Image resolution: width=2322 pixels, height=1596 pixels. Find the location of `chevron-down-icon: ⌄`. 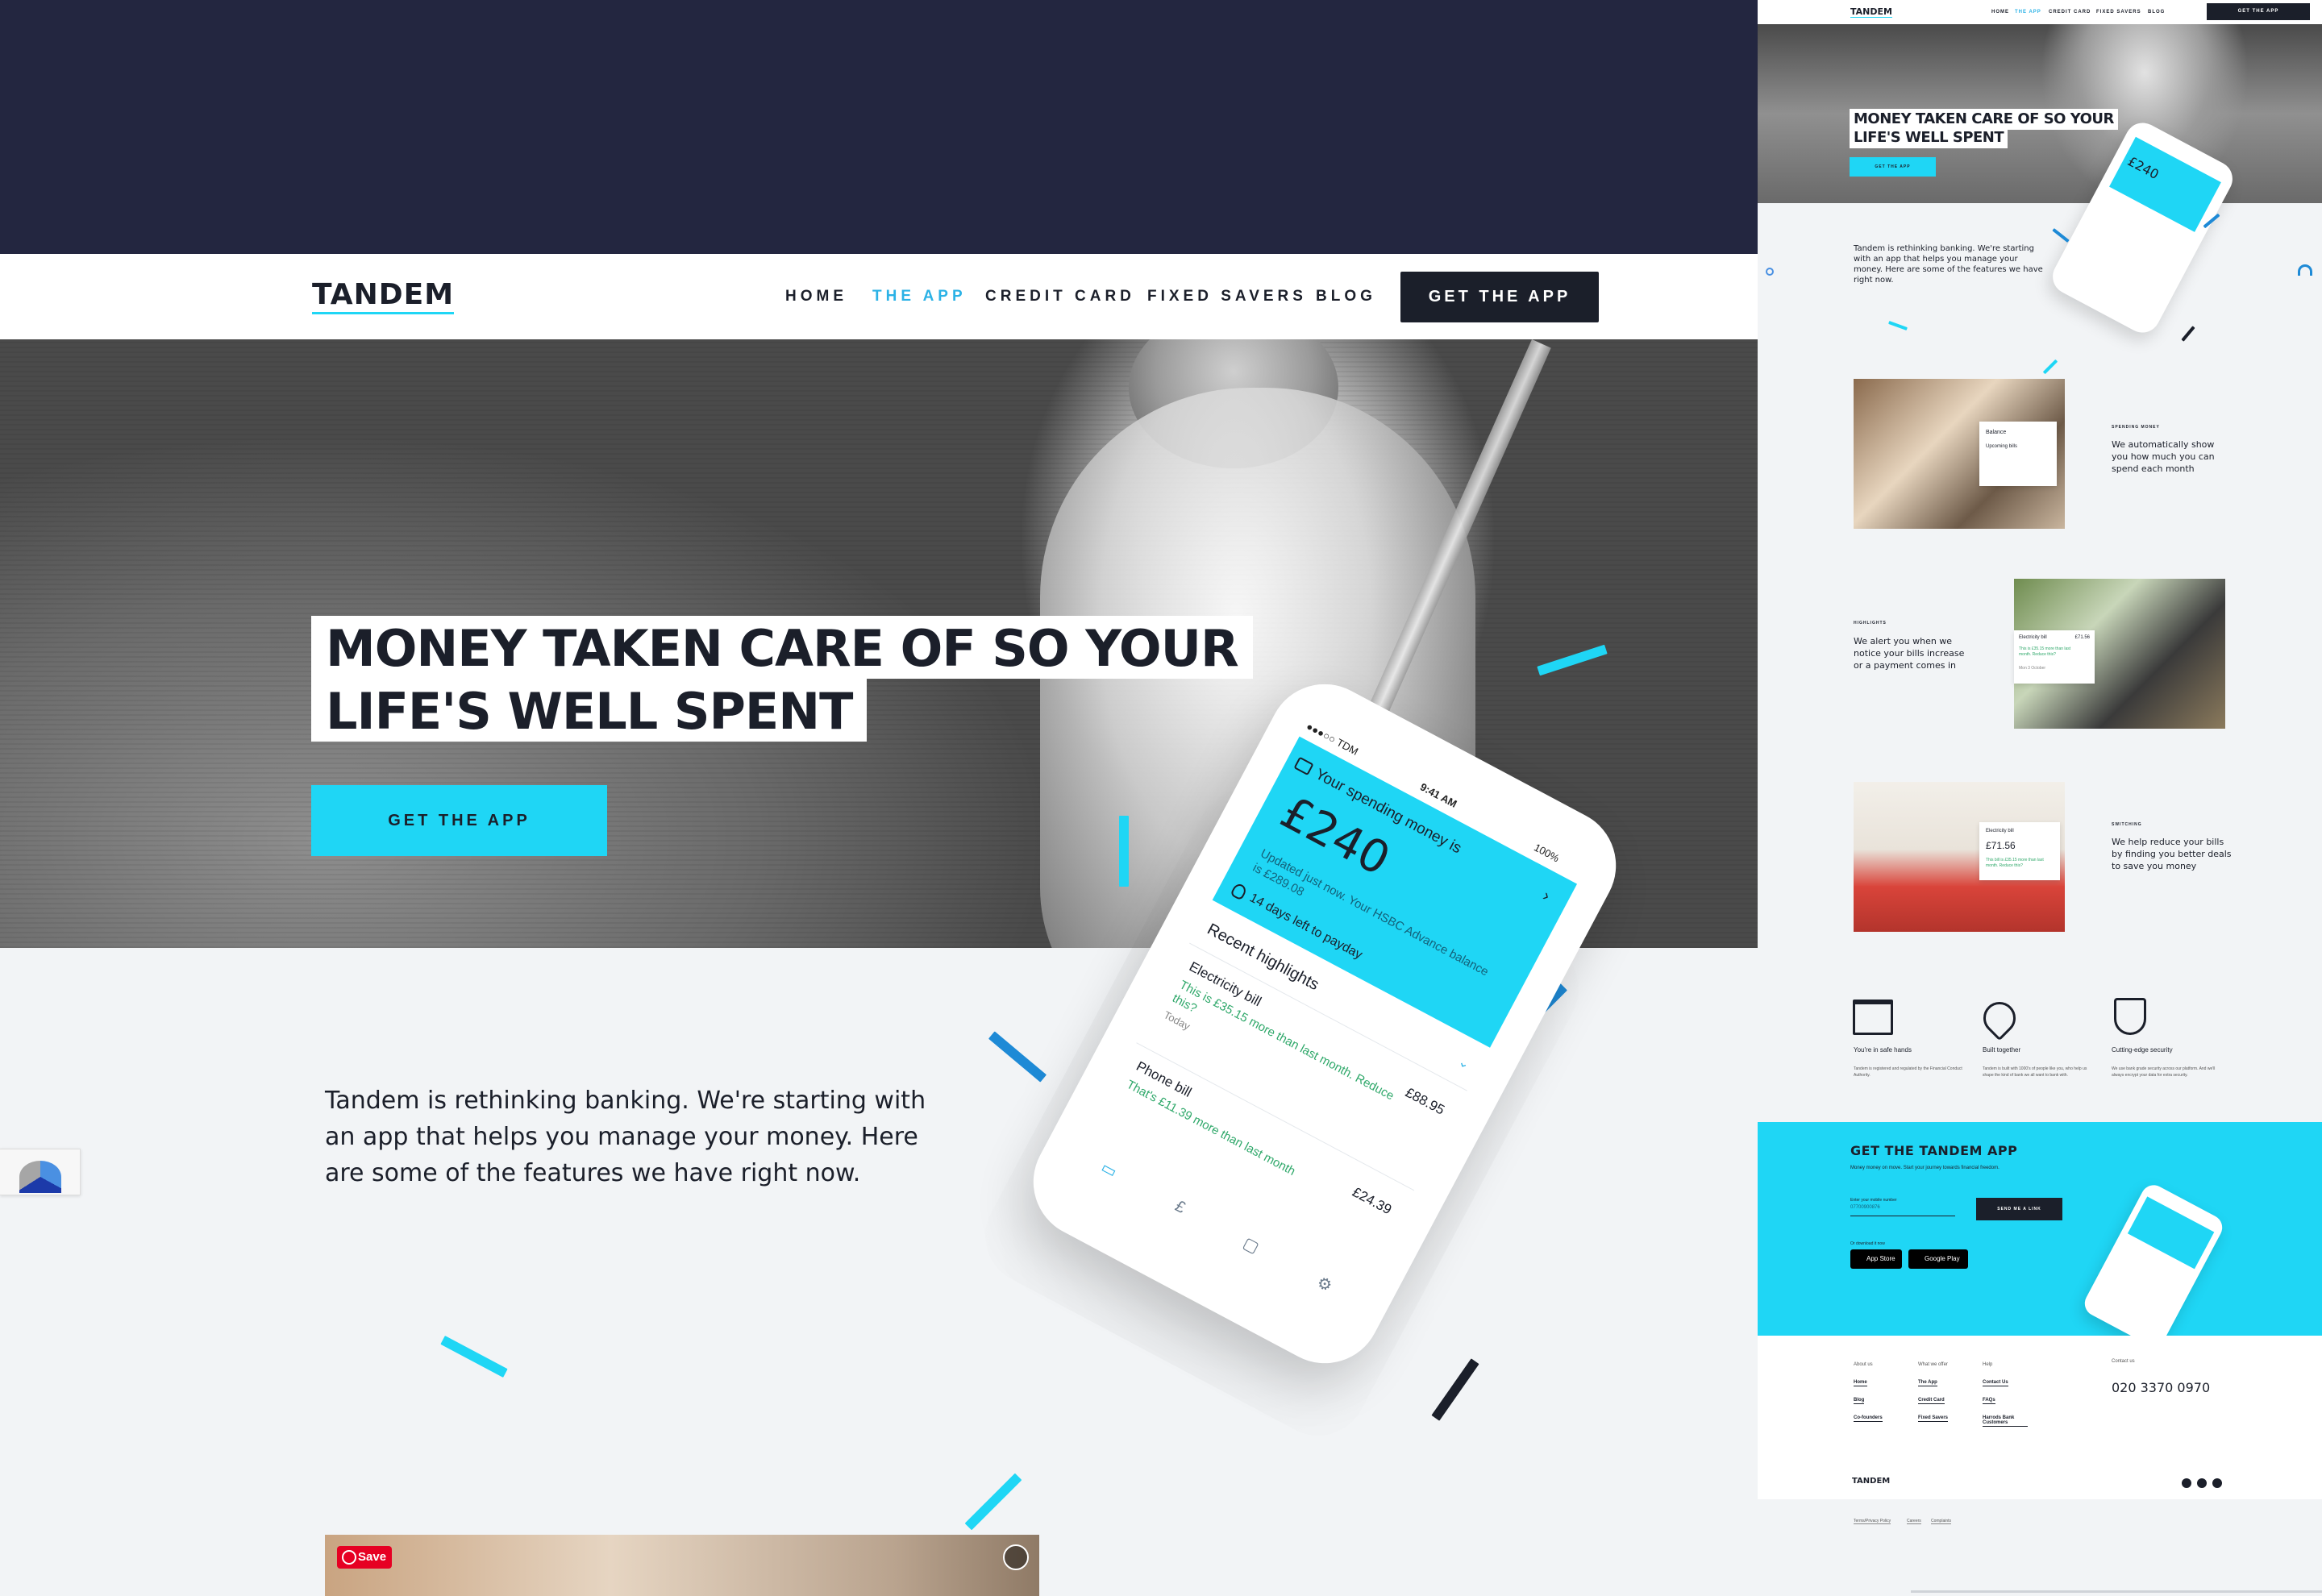

chevron-down-icon: ⌄ is located at coordinates (1463, 1063).